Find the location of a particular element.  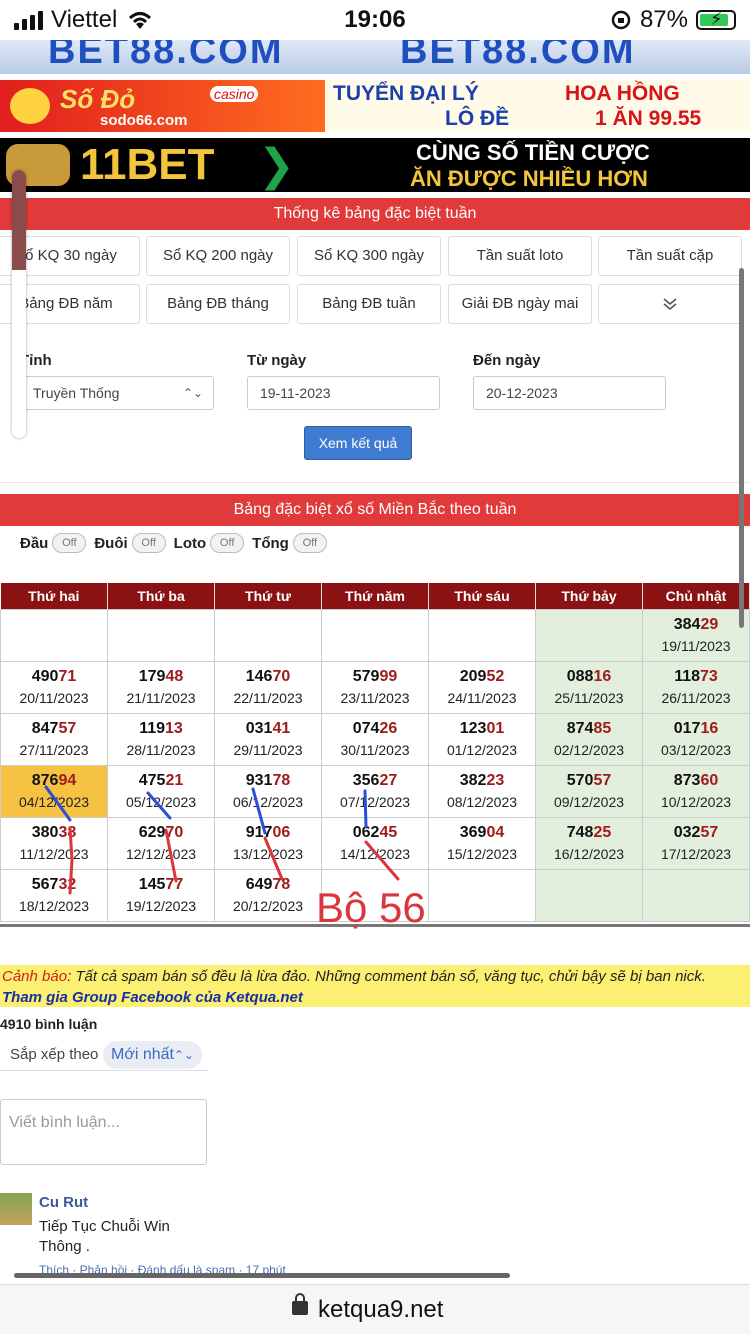

select-caret-icon: ⌃⌄ is located at coordinates (183, 1055).